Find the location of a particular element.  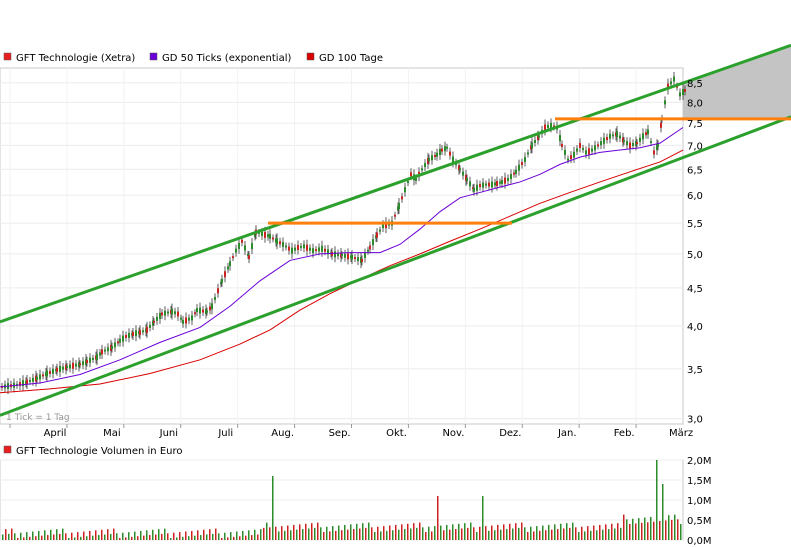

y-tick-label: 3,5 is located at coordinates (695, 370).